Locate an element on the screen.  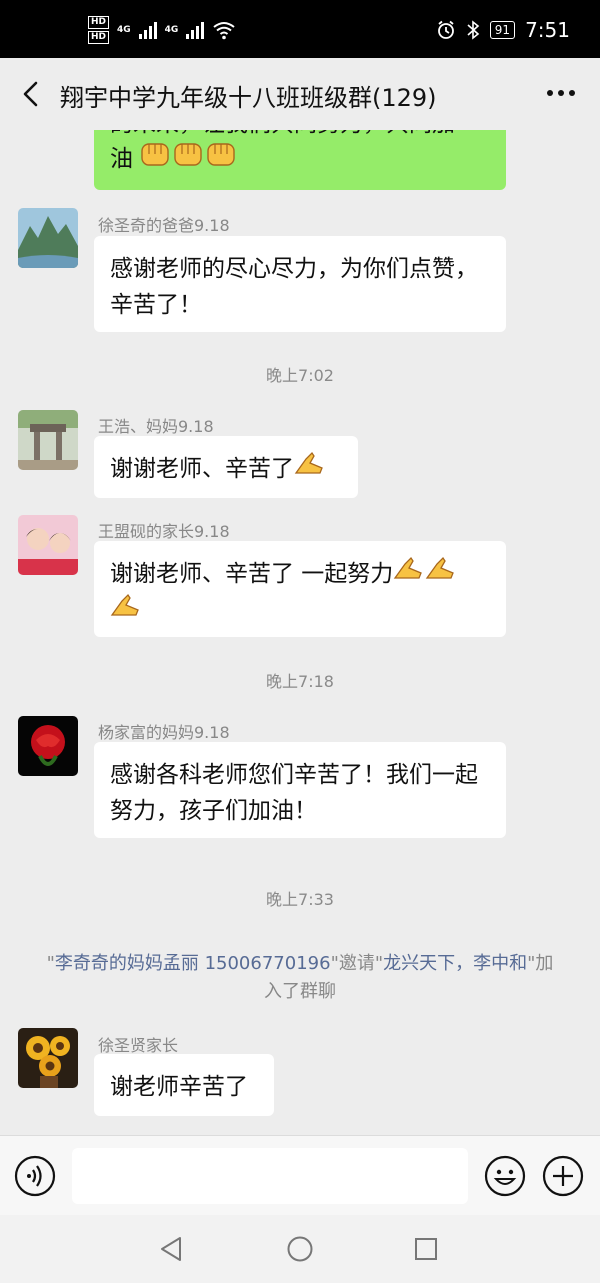
message-text-line2: 油 is located at coordinates (121, 159).